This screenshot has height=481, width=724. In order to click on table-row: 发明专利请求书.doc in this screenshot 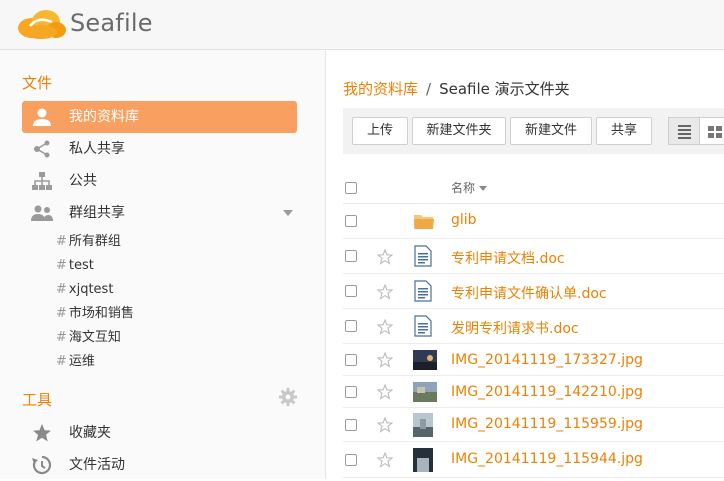, I will do `click(533, 326)`.